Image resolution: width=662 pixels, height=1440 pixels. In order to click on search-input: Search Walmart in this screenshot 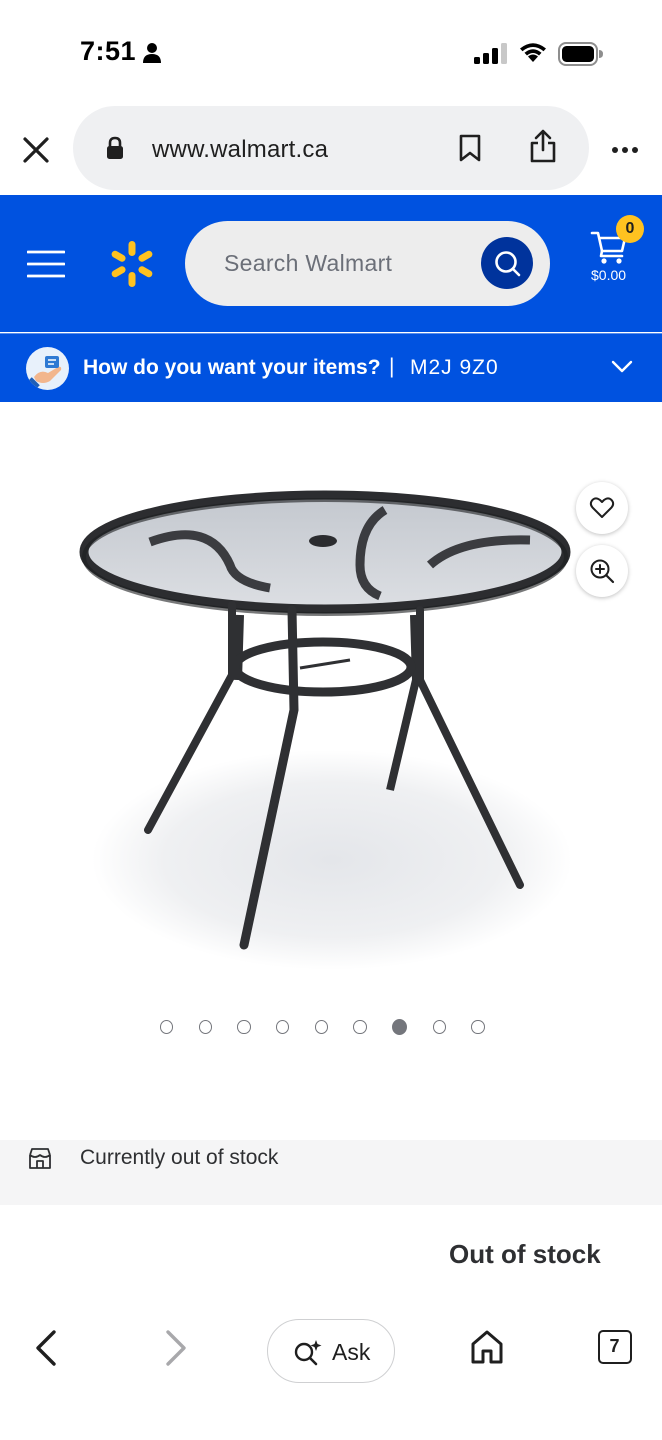, I will do `click(367, 263)`.